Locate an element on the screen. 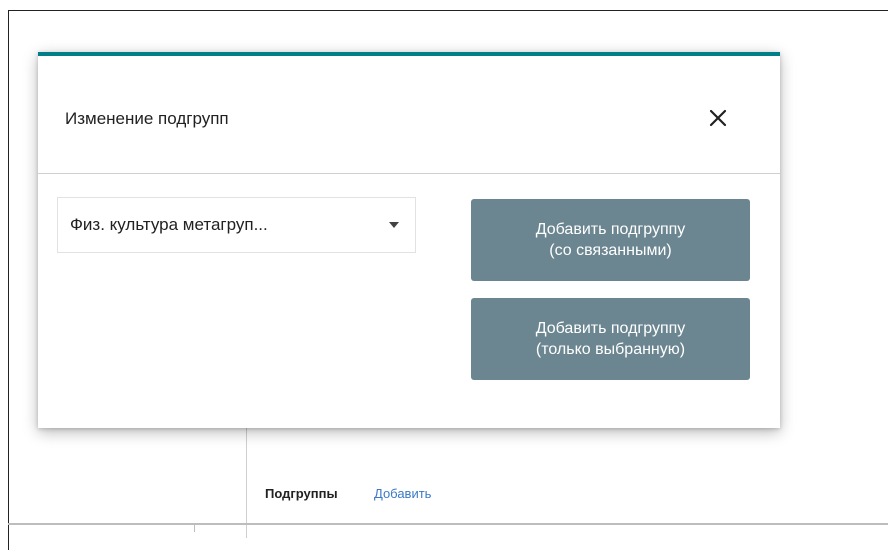 This screenshot has height=550, width=888. add-subgroup-selected-only-button: Добавить подгруппу (только выбранную) is located at coordinates (610, 339).